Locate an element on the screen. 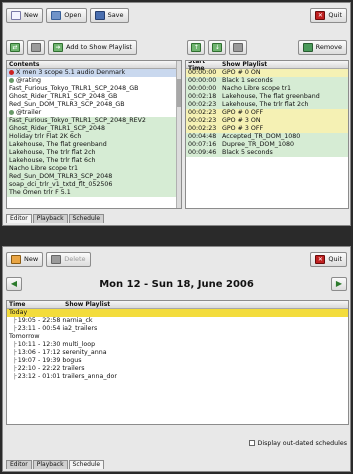 The height and width of the screenshot is (474, 353). contents-item: soap_dci_trlr_v1_txtd_flt_052506 is located at coordinates (94, 185).